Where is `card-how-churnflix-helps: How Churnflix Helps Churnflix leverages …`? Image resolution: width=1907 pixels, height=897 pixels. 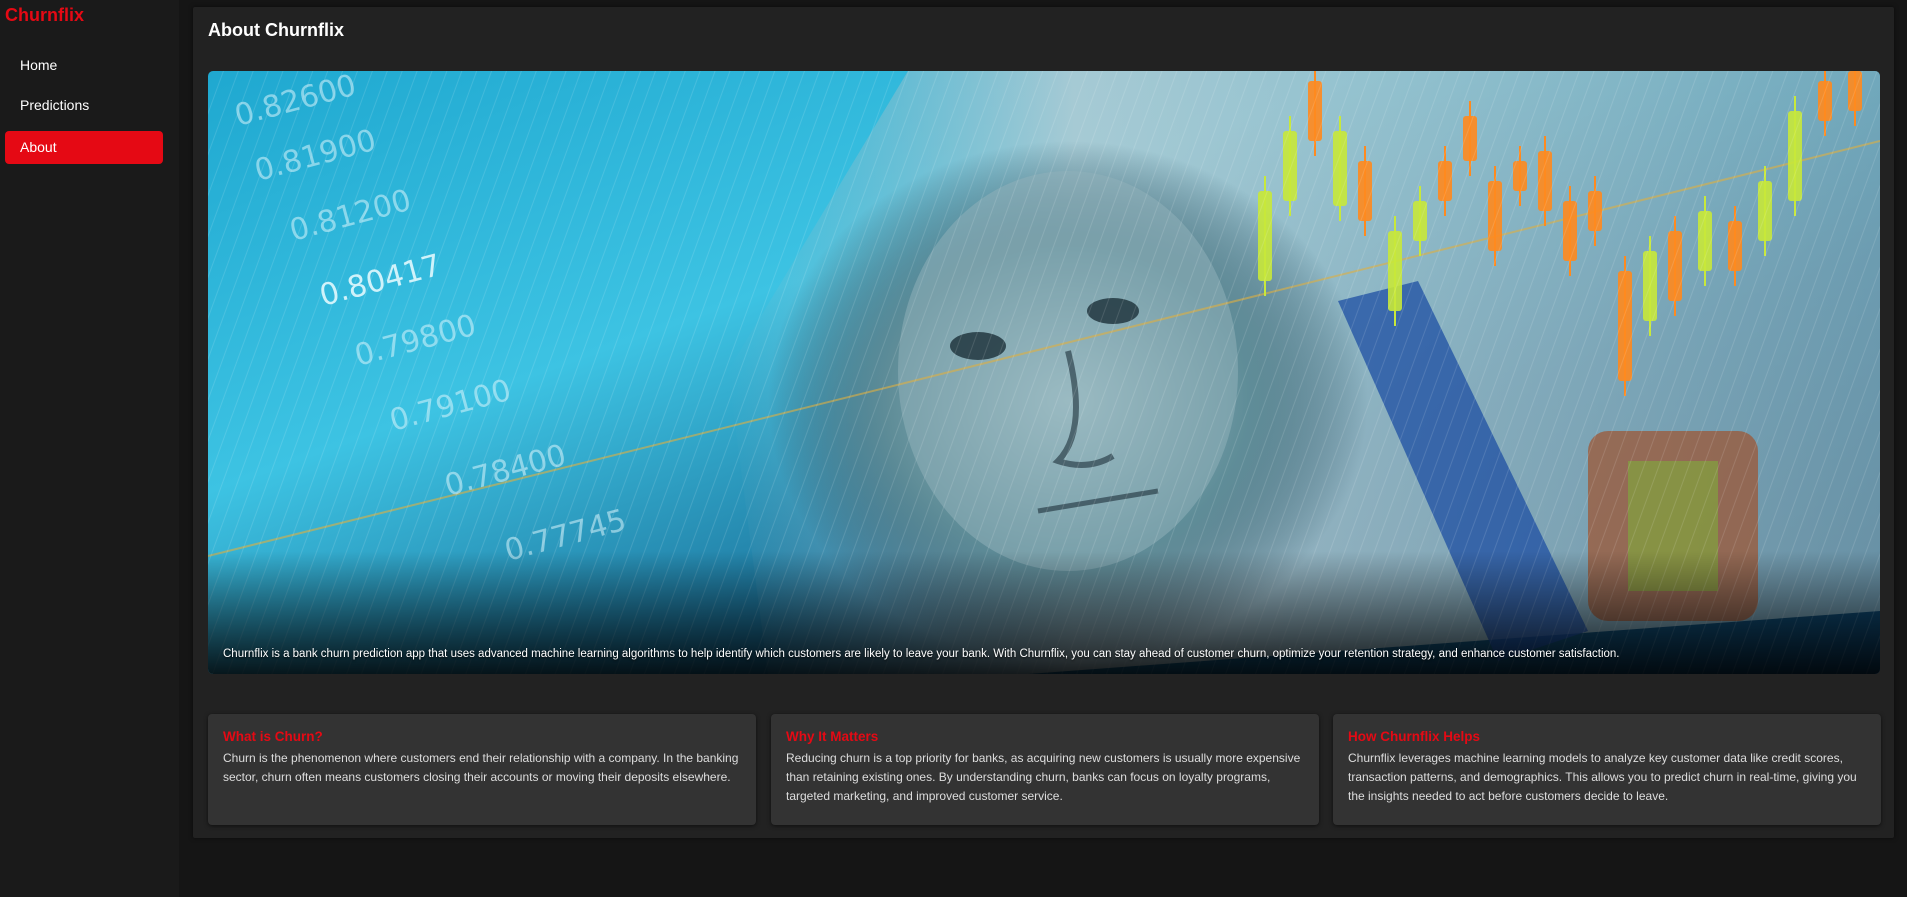 card-how-churnflix-helps: How Churnflix Helps Churnflix leverages … is located at coordinates (1607, 769).